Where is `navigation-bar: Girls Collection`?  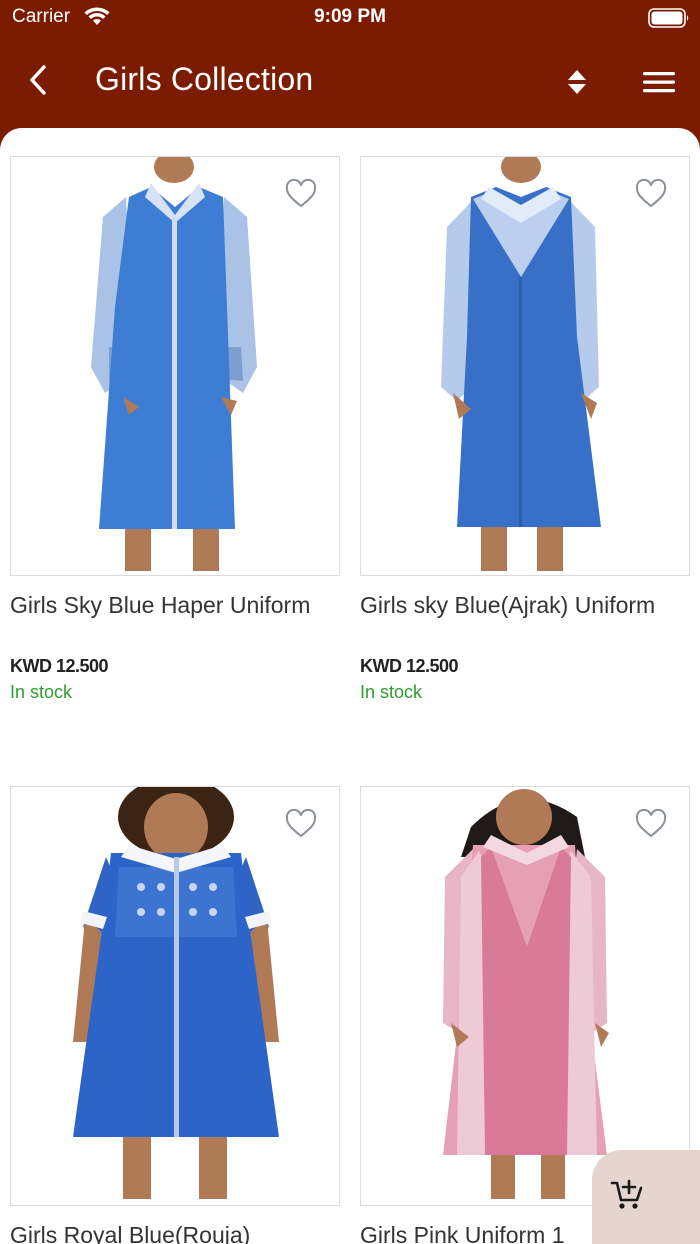 navigation-bar: Girls Collection is located at coordinates (350, 82).